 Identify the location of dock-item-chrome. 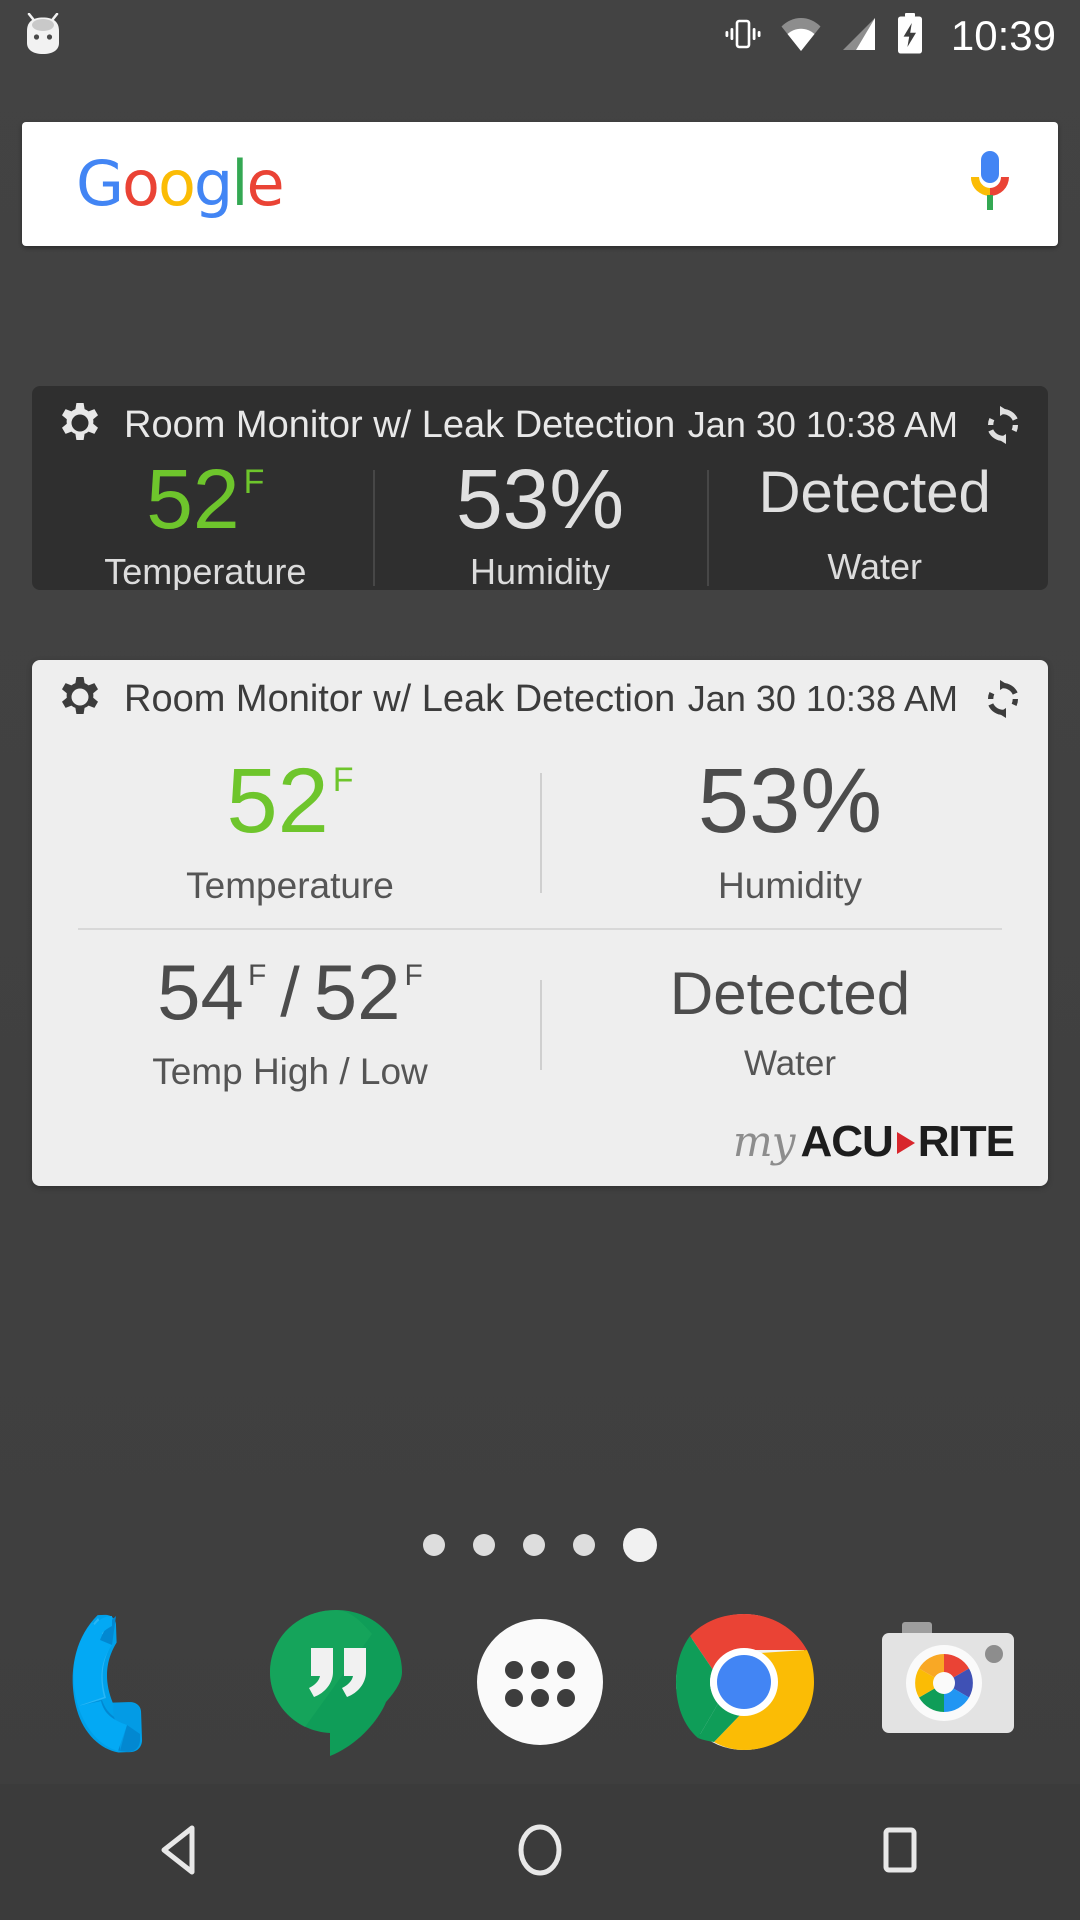
(744, 1684).